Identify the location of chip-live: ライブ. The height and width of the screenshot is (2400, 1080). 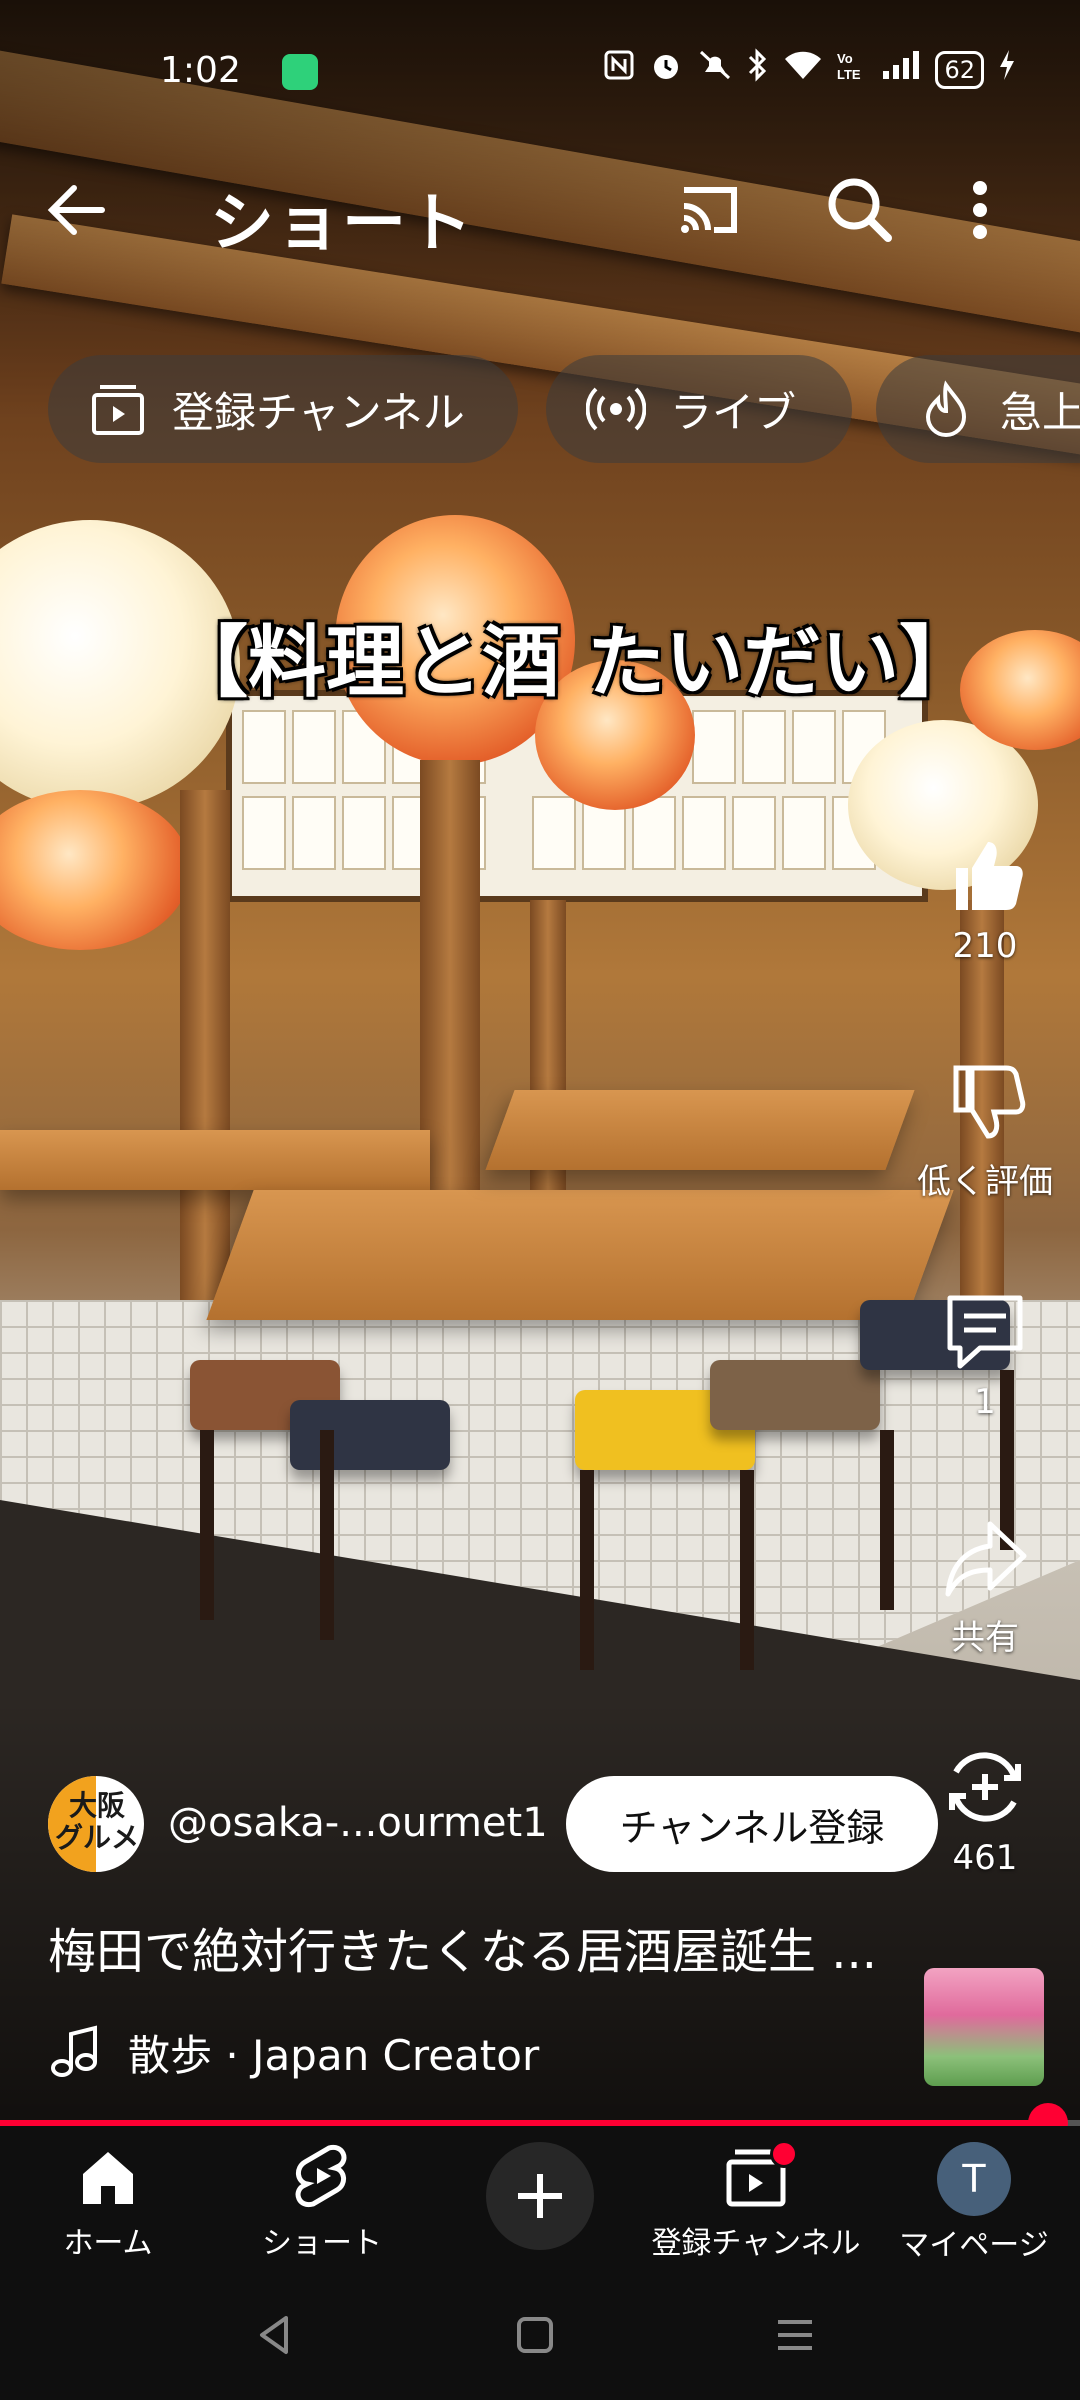
(699, 409).